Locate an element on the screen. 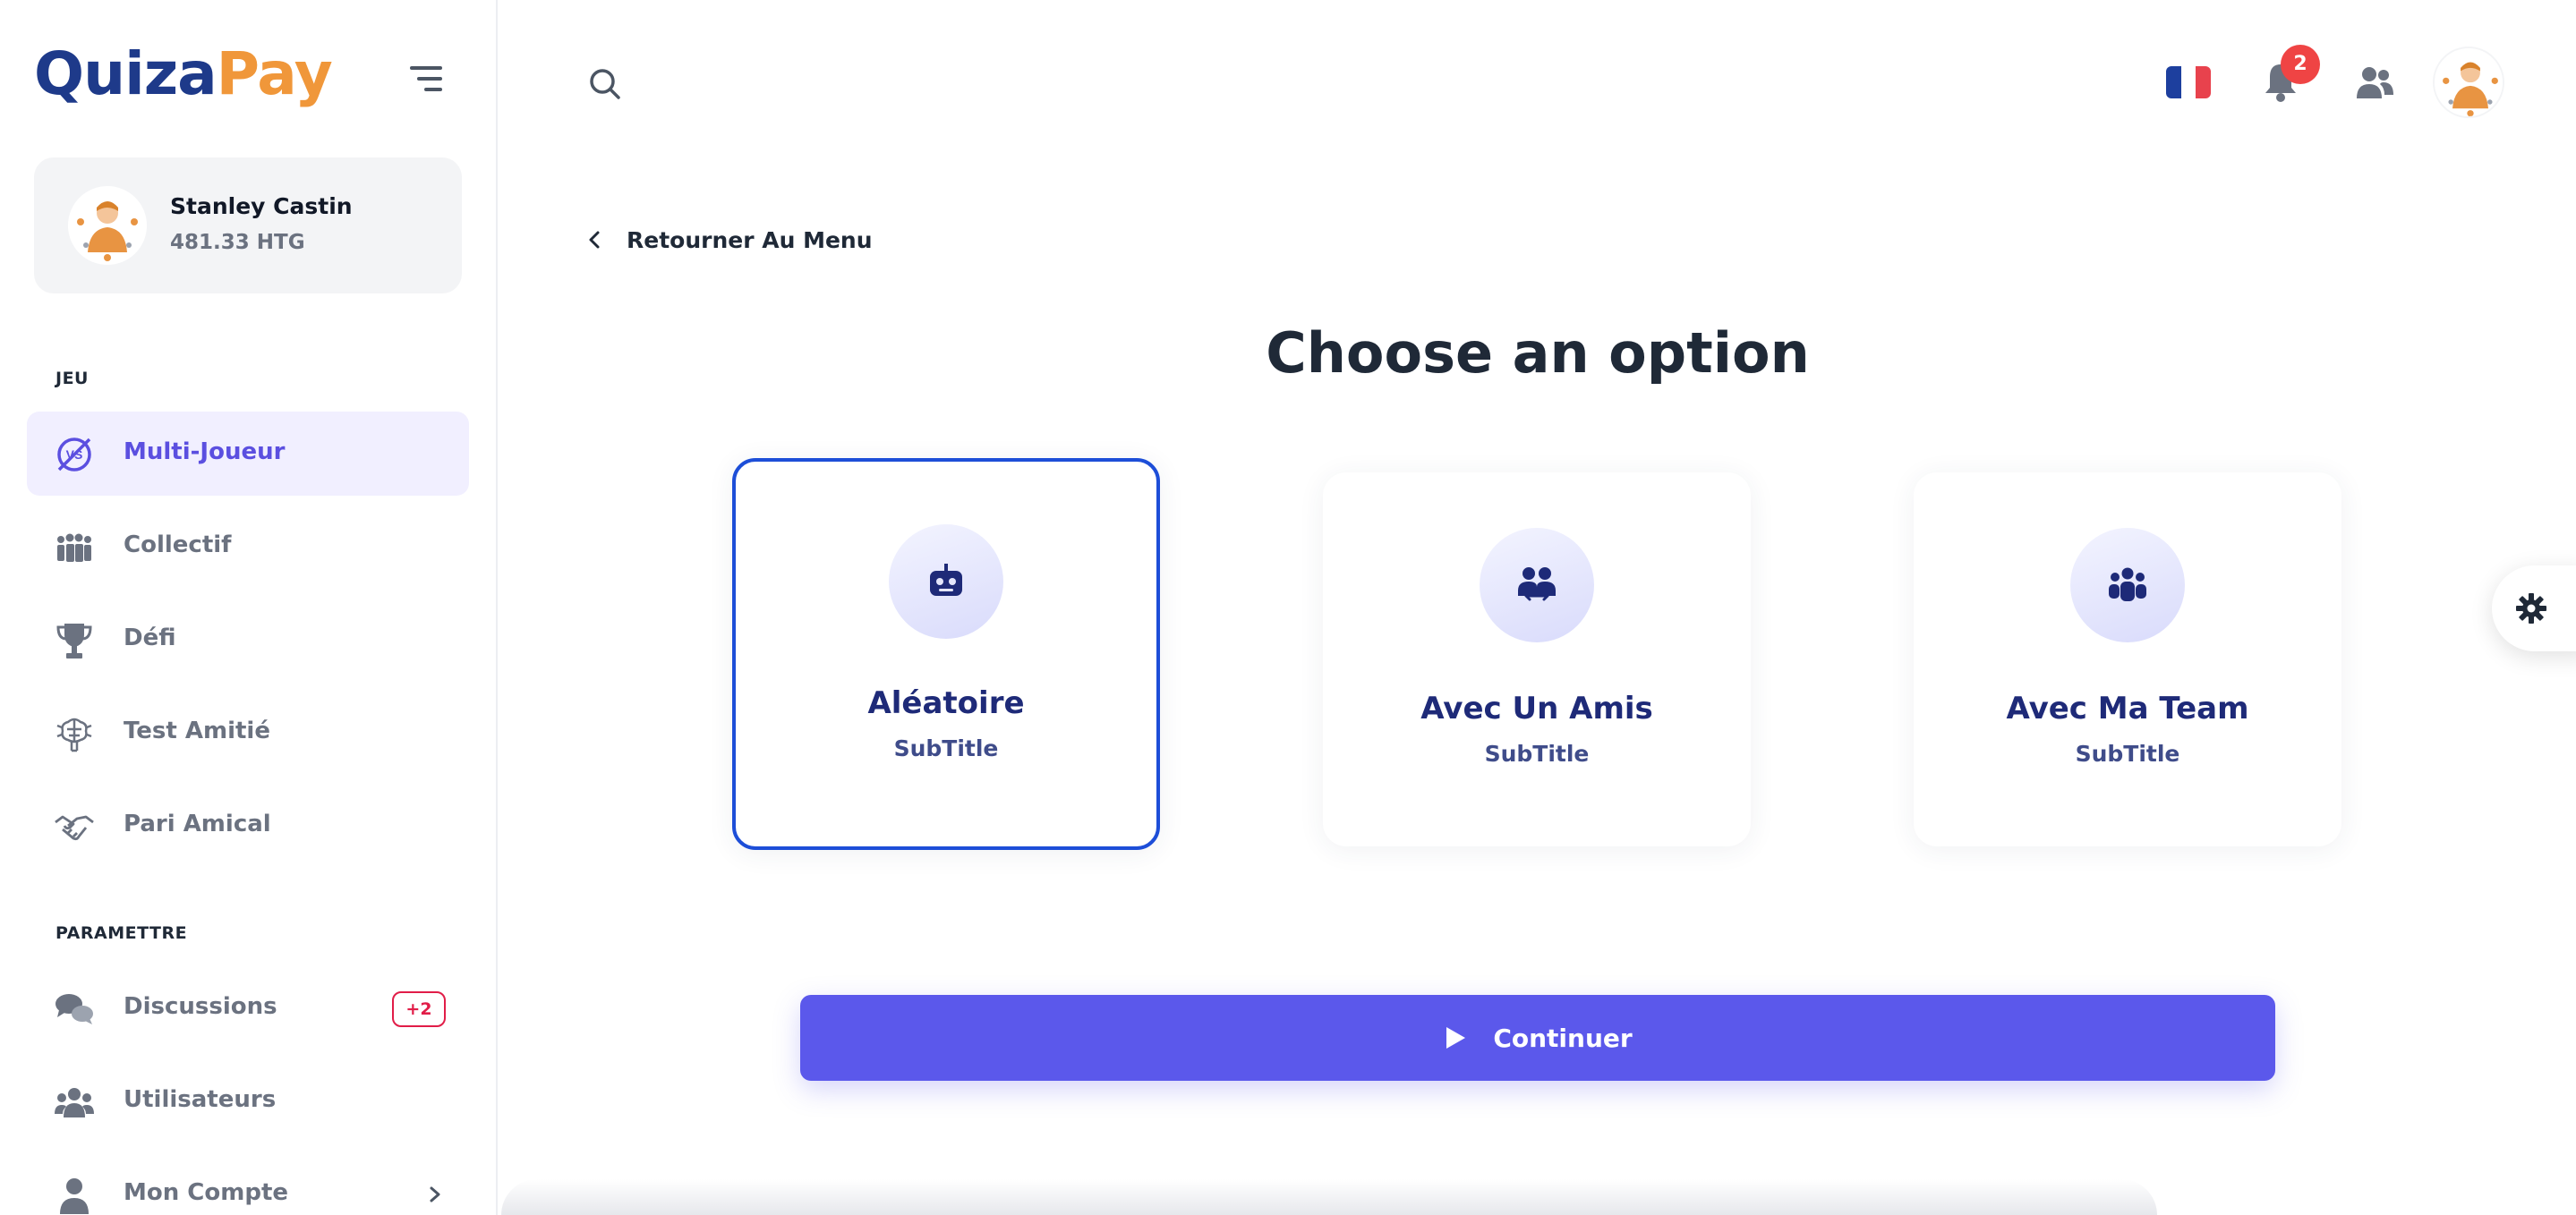 The height and width of the screenshot is (1215, 2576). sidebar-item-multi-joueur: VS Multi-Joueur is located at coordinates (248, 454).